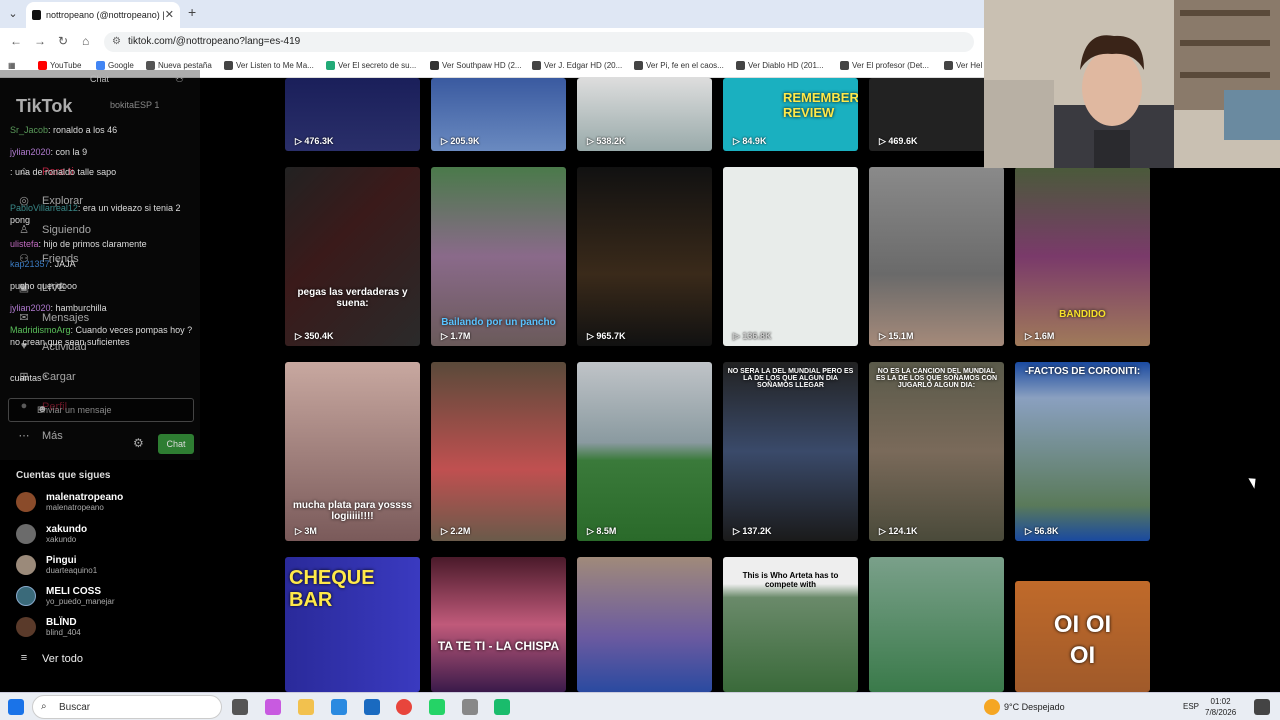  Describe the element at coordinates (59, 66) in the screenshot. I see `bookmark-youtube: YouTube` at that location.